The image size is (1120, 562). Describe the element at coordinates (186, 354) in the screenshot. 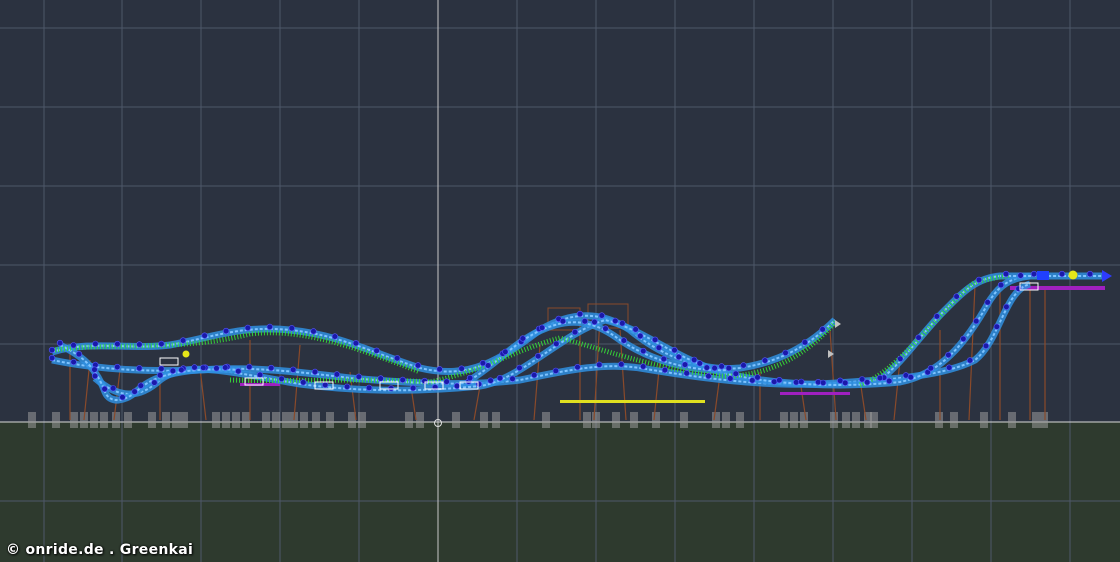

I see `track-start-marker` at that location.